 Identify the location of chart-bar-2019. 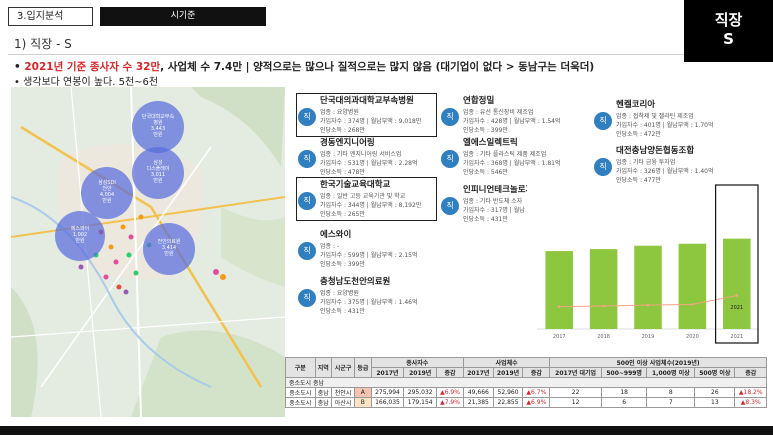
(648, 287).